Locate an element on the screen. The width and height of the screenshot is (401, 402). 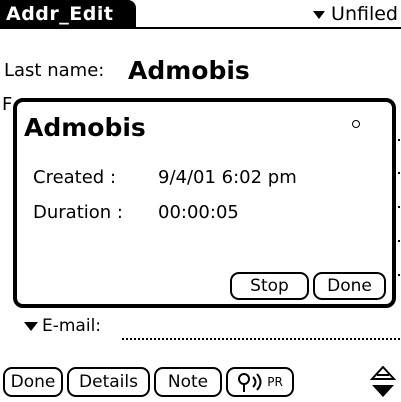
title-divider is located at coordinates (200, 28).